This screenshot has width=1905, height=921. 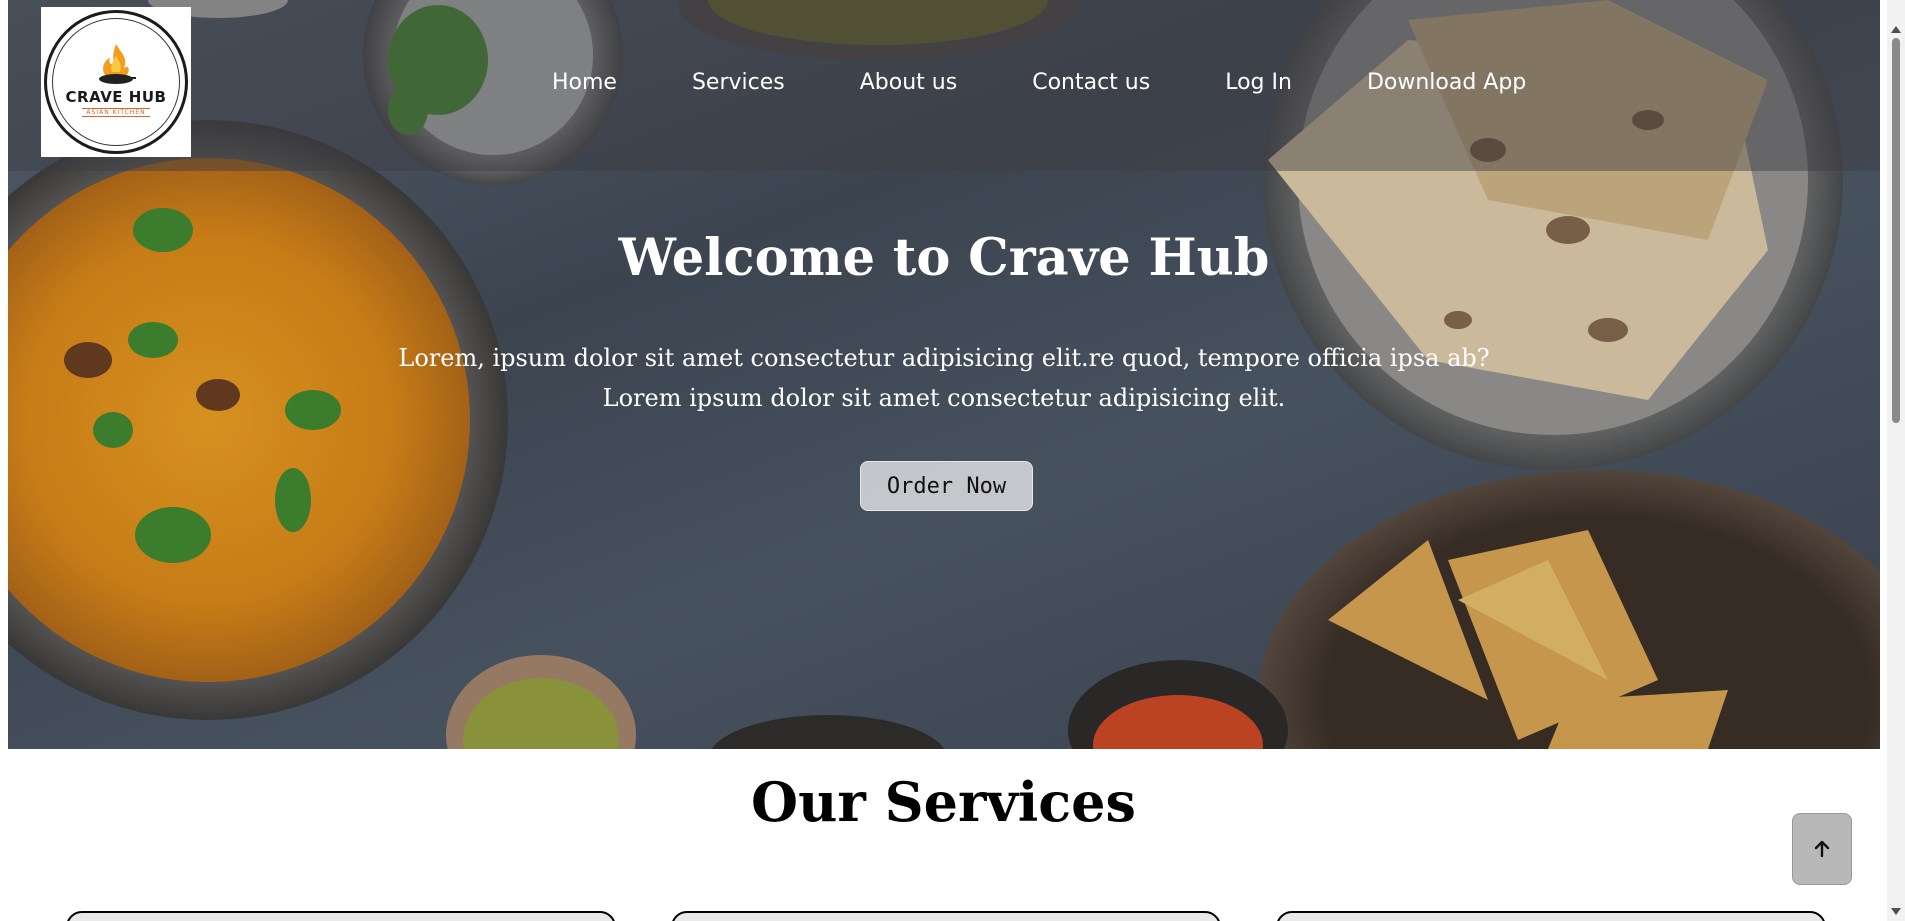 What do you see at coordinates (117, 63) in the screenshot?
I see `flame-pan-icon` at bounding box center [117, 63].